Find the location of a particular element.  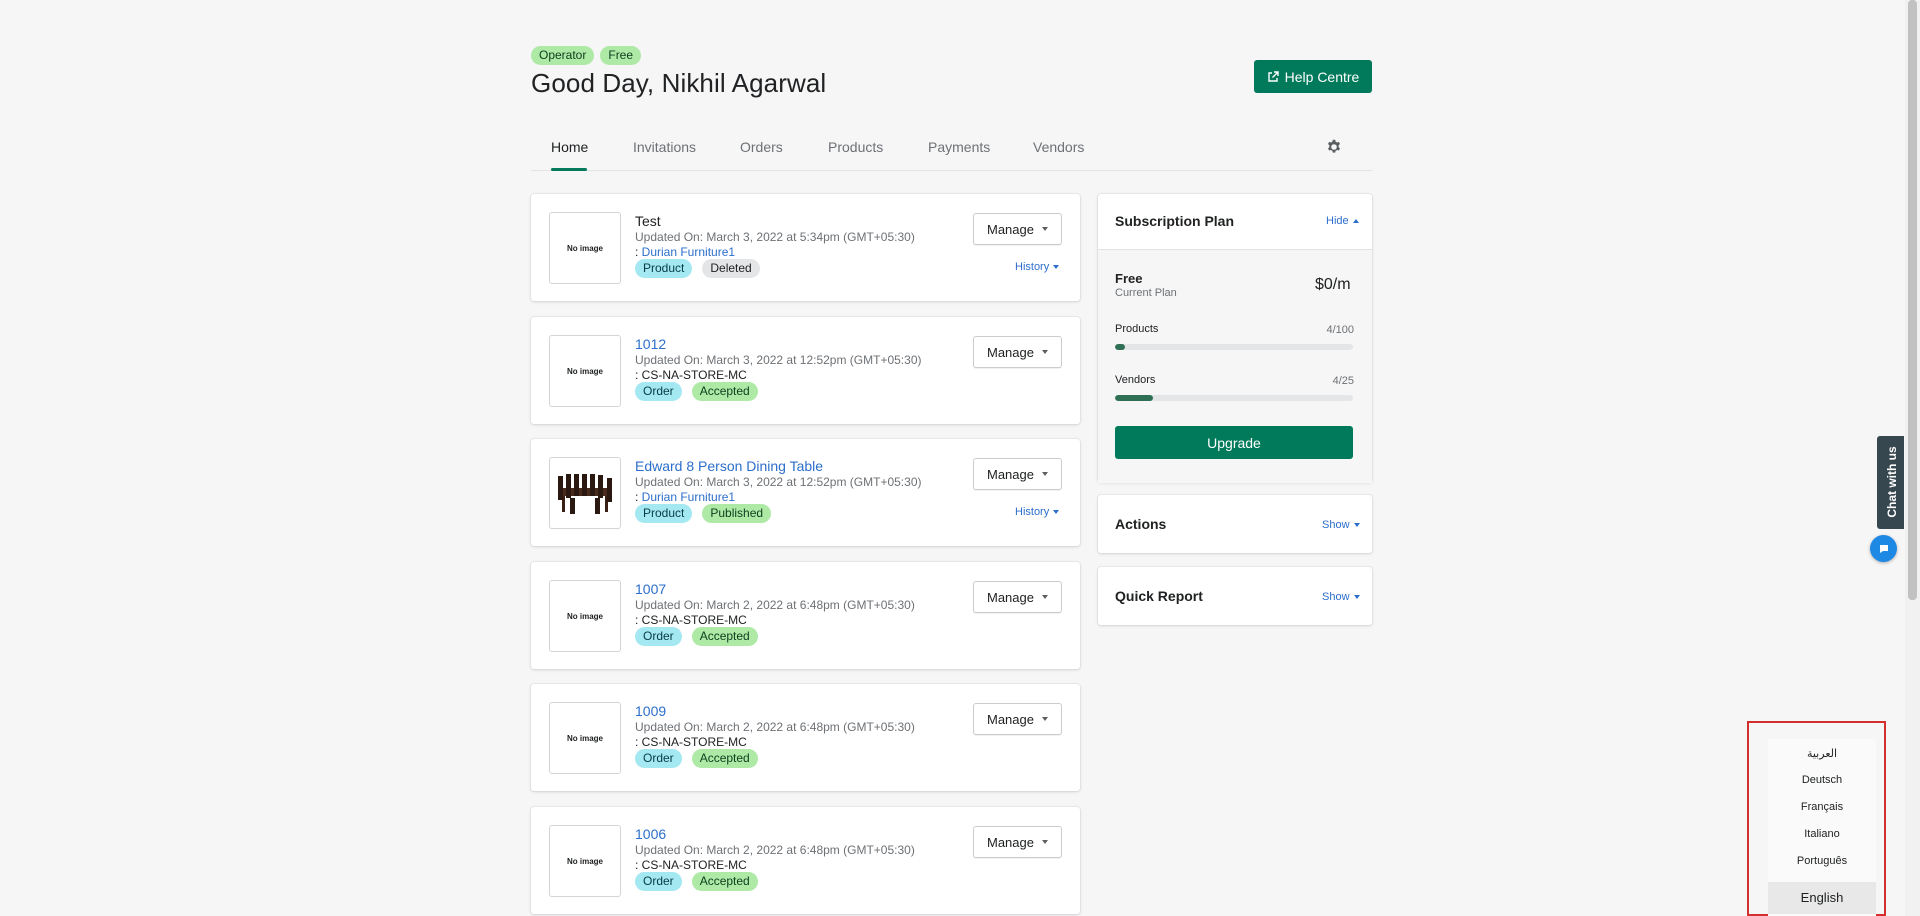

activity-title: Test is located at coordinates (648, 221).